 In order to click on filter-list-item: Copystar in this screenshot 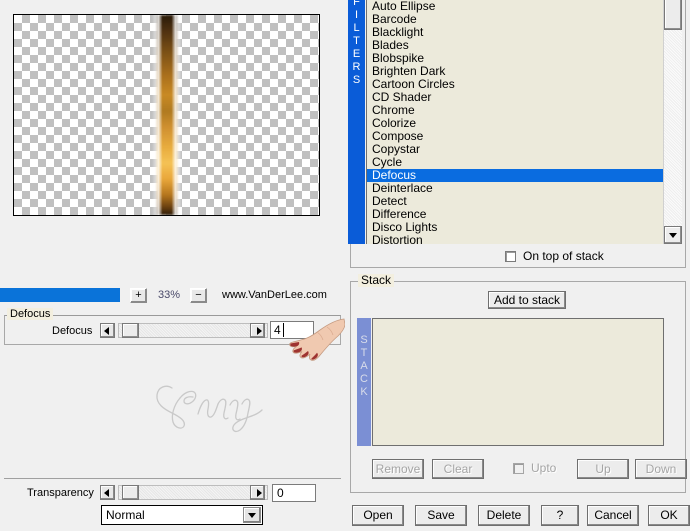, I will do `click(515, 149)`.